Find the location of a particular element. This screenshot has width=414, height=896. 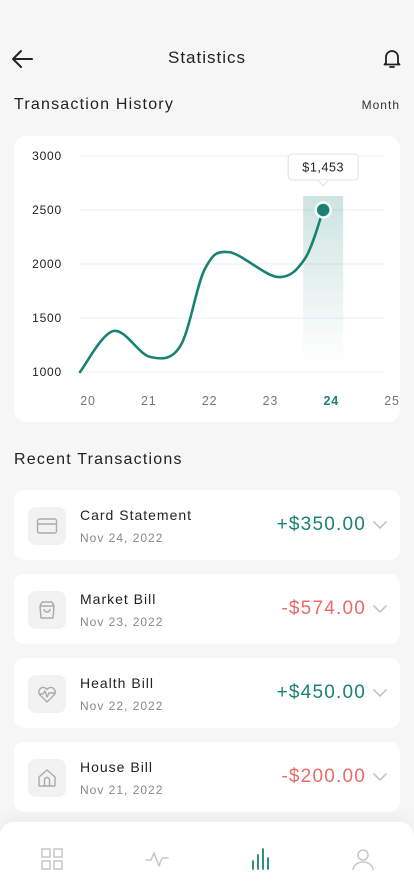

page-title: Statistics is located at coordinates (207, 57).